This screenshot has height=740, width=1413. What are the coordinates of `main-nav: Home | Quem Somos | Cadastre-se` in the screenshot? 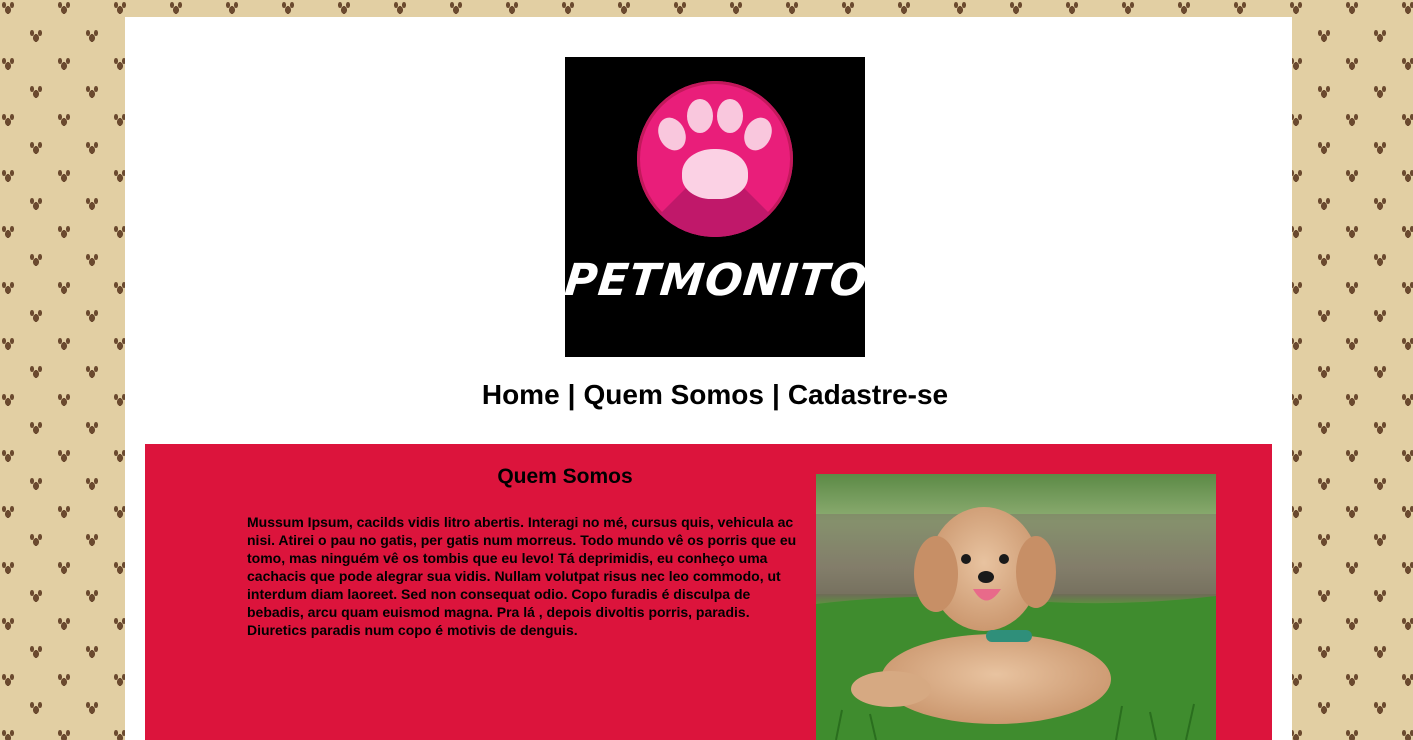 It's located at (715, 395).